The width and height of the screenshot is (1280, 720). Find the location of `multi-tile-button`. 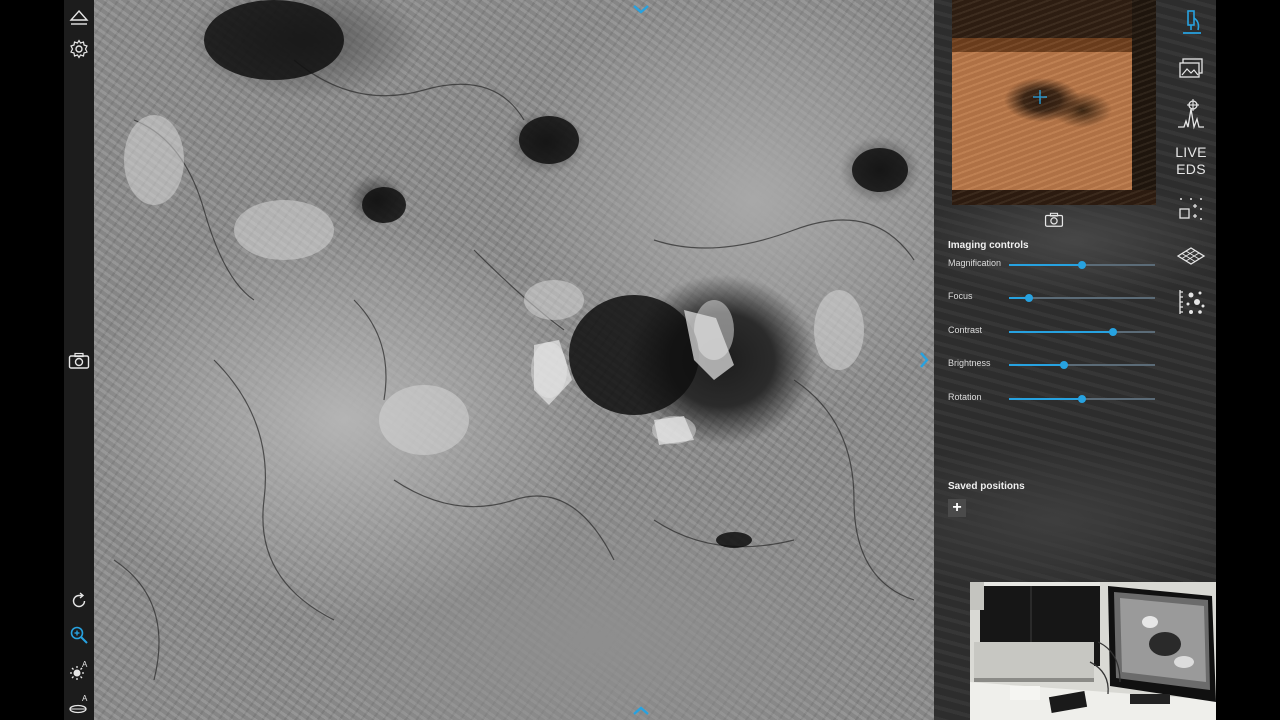

multi-tile-button is located at coordinates (1191, 209).